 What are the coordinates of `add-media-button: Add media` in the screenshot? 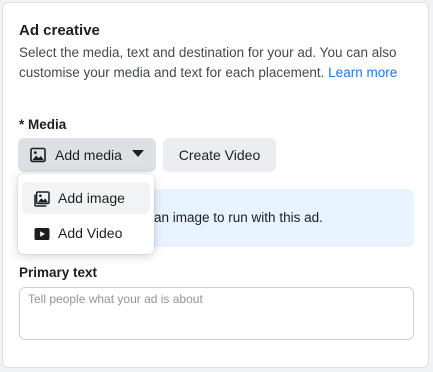 It's located at (87, 155).